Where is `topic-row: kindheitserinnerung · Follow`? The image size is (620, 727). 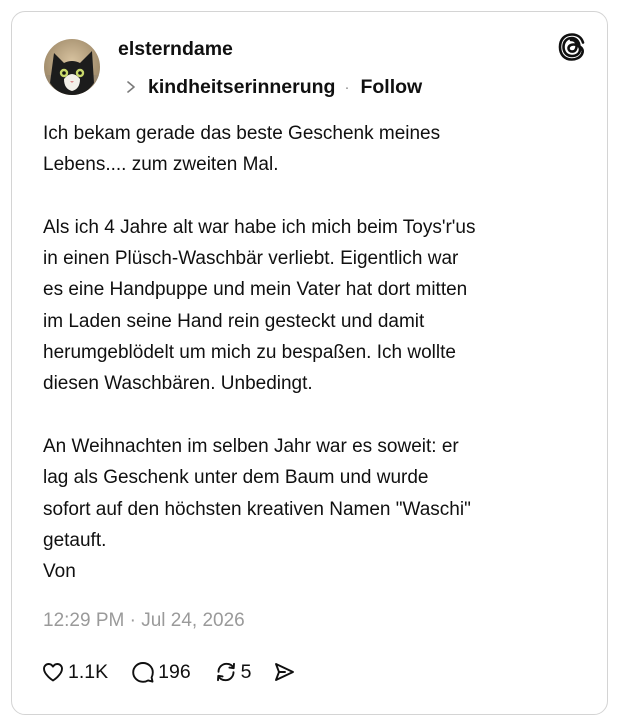
topic-row: kindheitserinnerung · Follow is located at coordinates (273, 87).